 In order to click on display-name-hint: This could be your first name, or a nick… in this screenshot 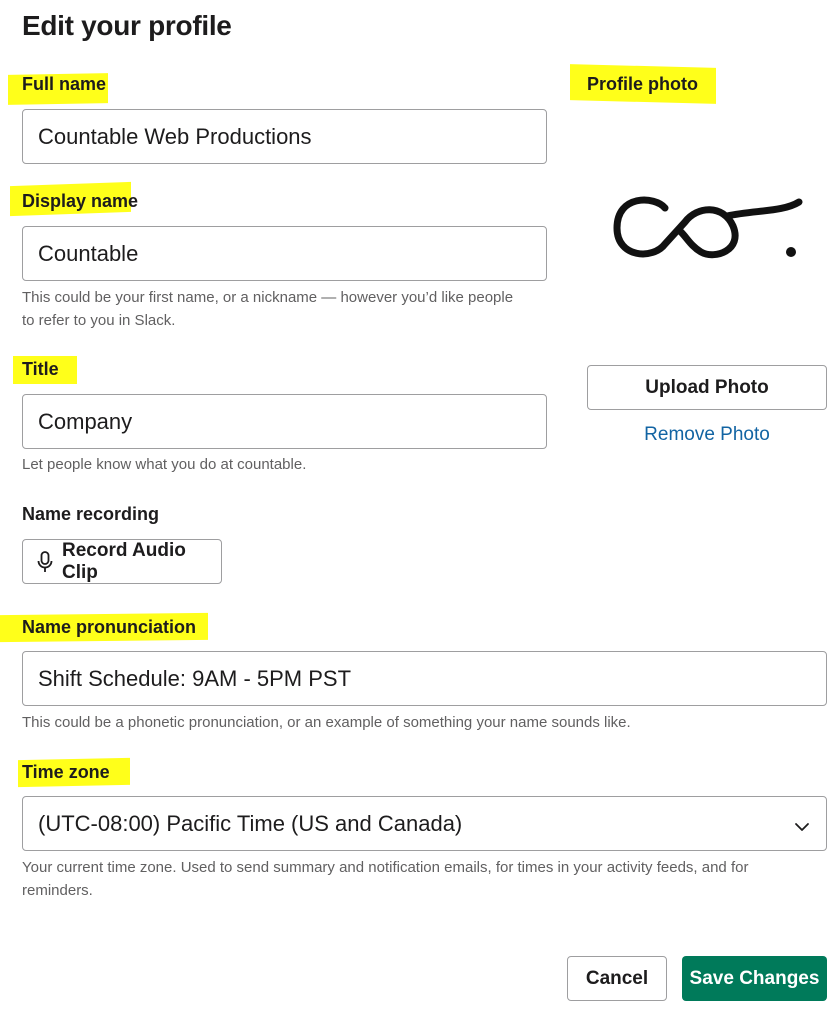, I will do `click(267, 309)`.